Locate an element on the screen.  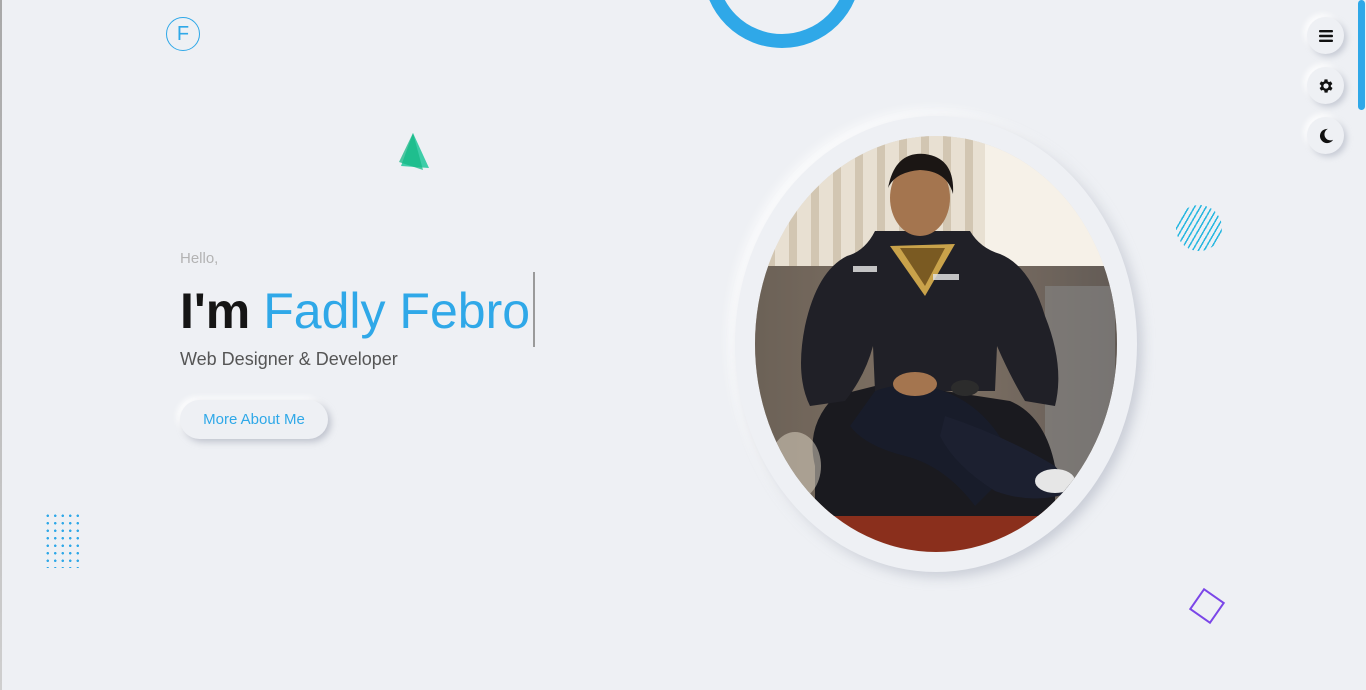
window-edge is located at coordinates (1, 345).